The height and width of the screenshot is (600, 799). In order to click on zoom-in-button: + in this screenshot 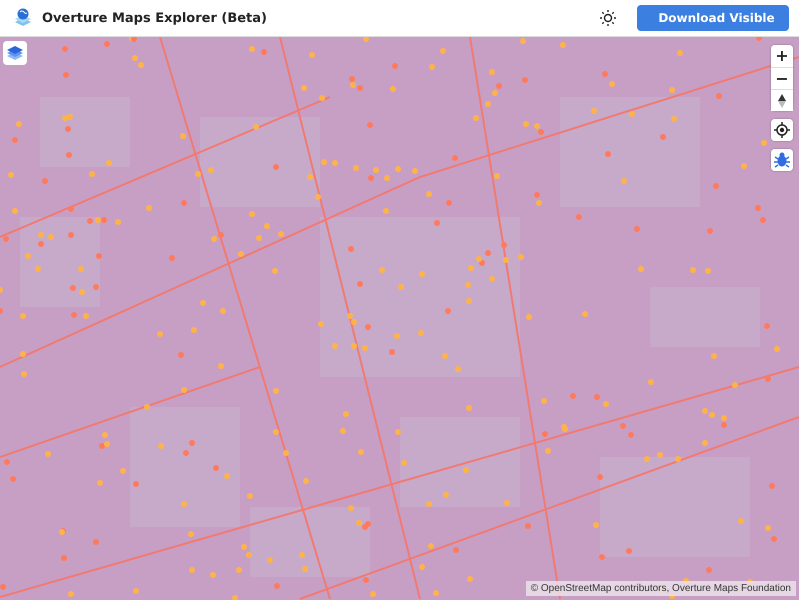, I will do `click(782, 56)`.